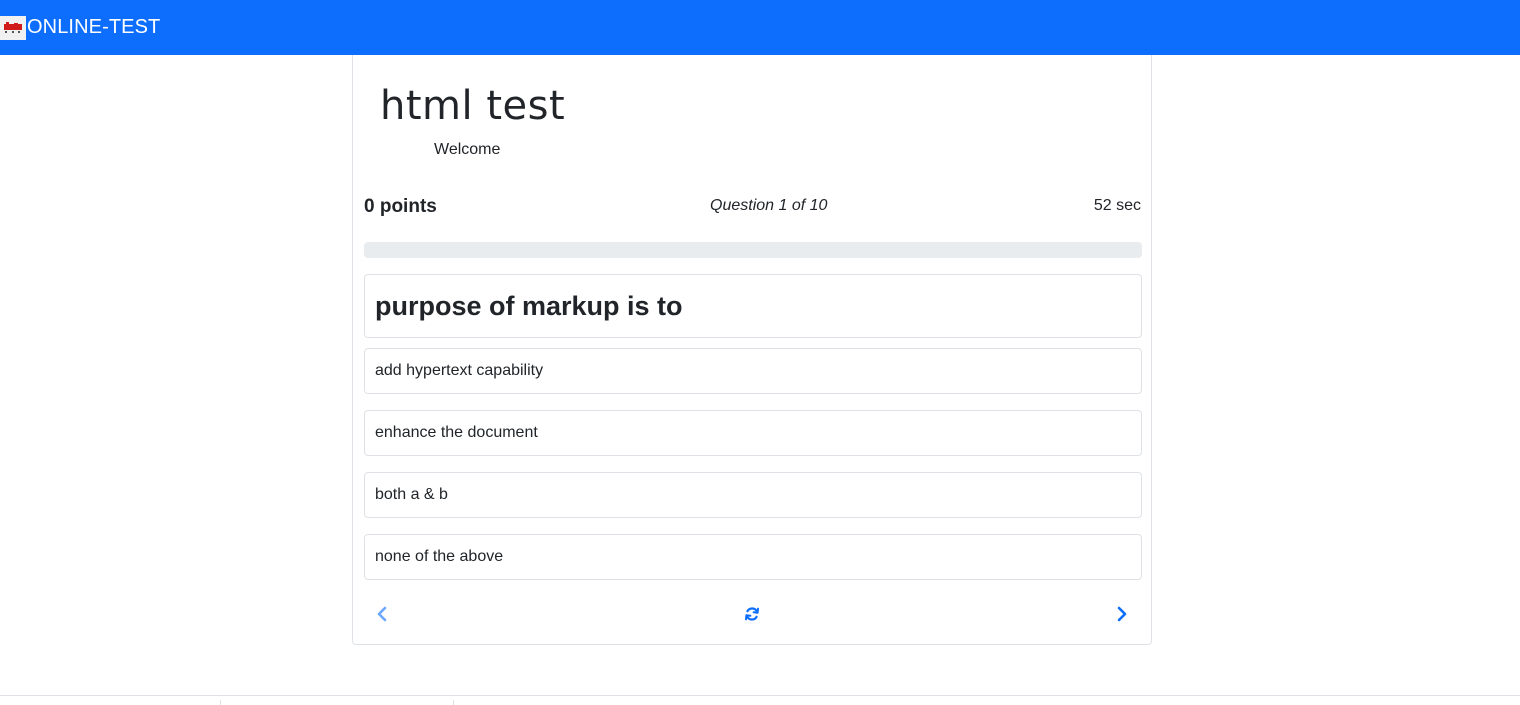 The width and height of the screenshot is (1520, 705). I want to click on top-navbar: ONLINE-TEST, so click(760, 27).